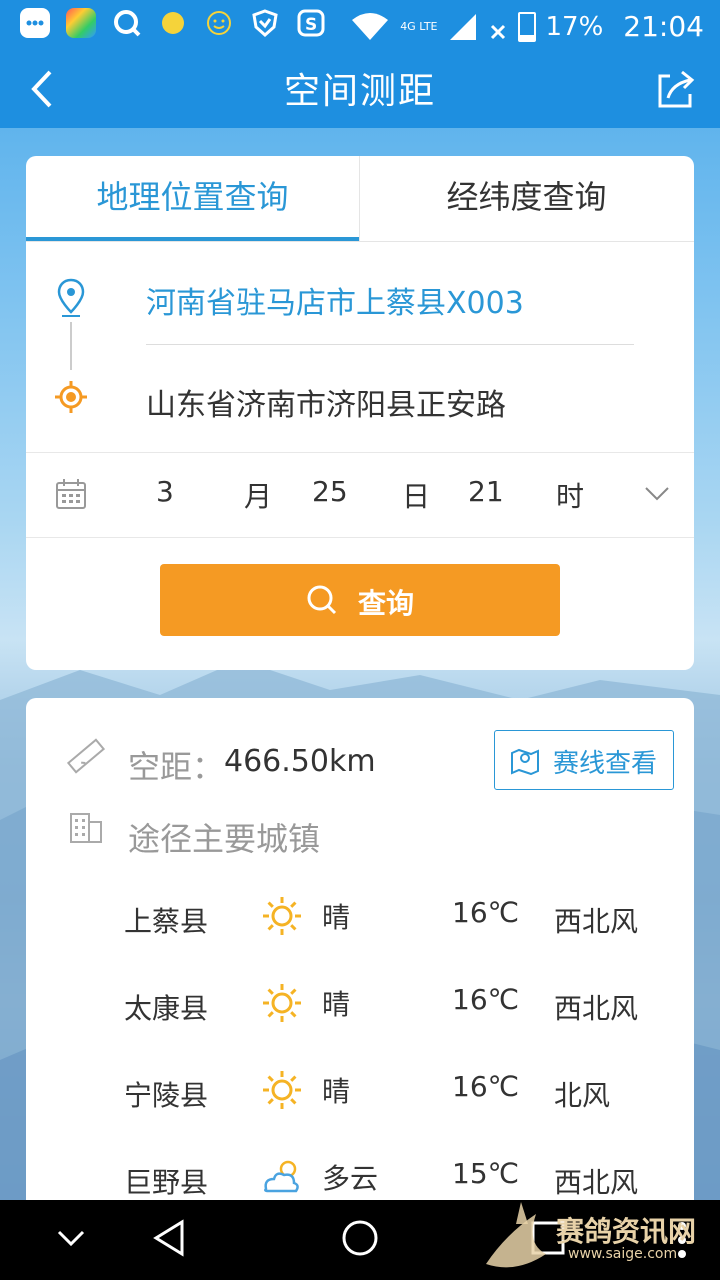  I want to click on route-view-label: 赛线查看, so click(605, 764).